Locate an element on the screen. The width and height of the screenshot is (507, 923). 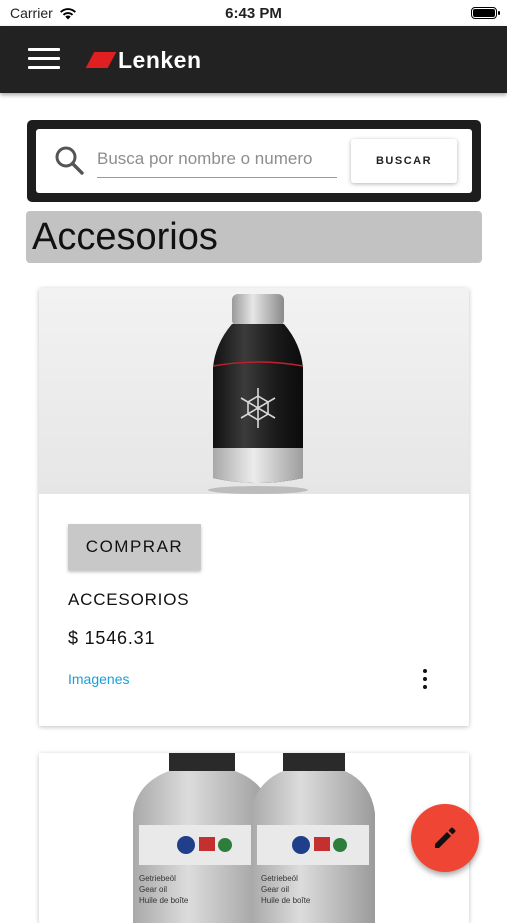
product-price: $ 1546.31 is located at coordinates (112, 638).